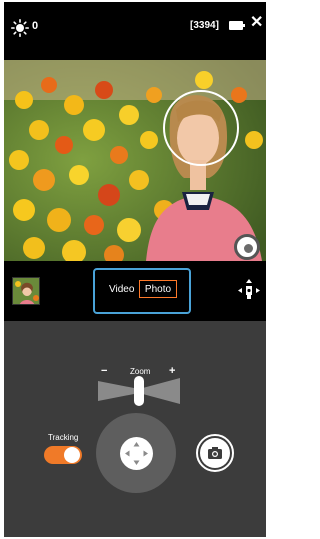 This screenshot has height=539, width=320. I want to click on mode-selector: Video Photo, so click(142, 291).